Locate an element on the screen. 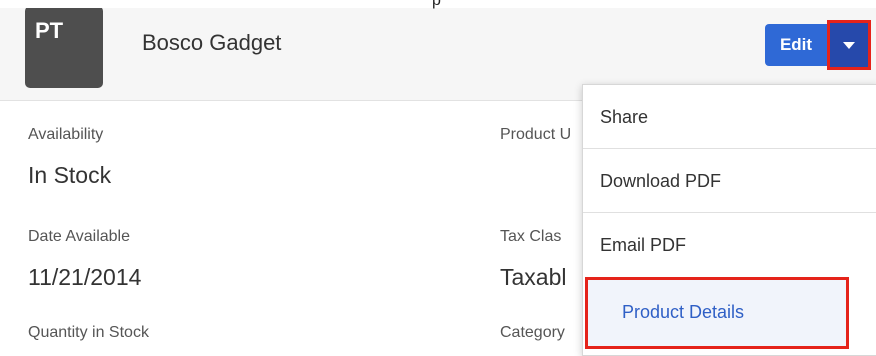 The image size is (876, 356). field-tax-class: Tax Clas Taxabl is located at coordinates (533, 259).